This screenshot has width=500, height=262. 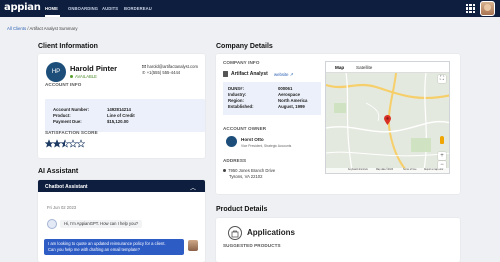 I want to click on applications-title: Applications, so click(x=271, y=232).